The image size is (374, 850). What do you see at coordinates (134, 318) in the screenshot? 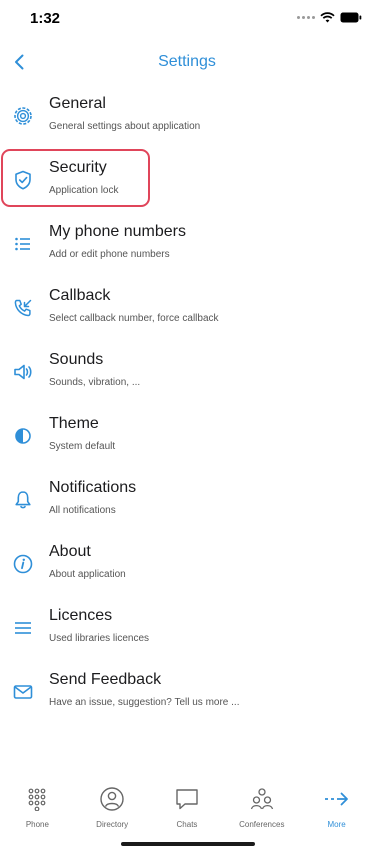
I see `settings-item-subtitle: Select callback number, force callback` at bounding box center [134, 318].